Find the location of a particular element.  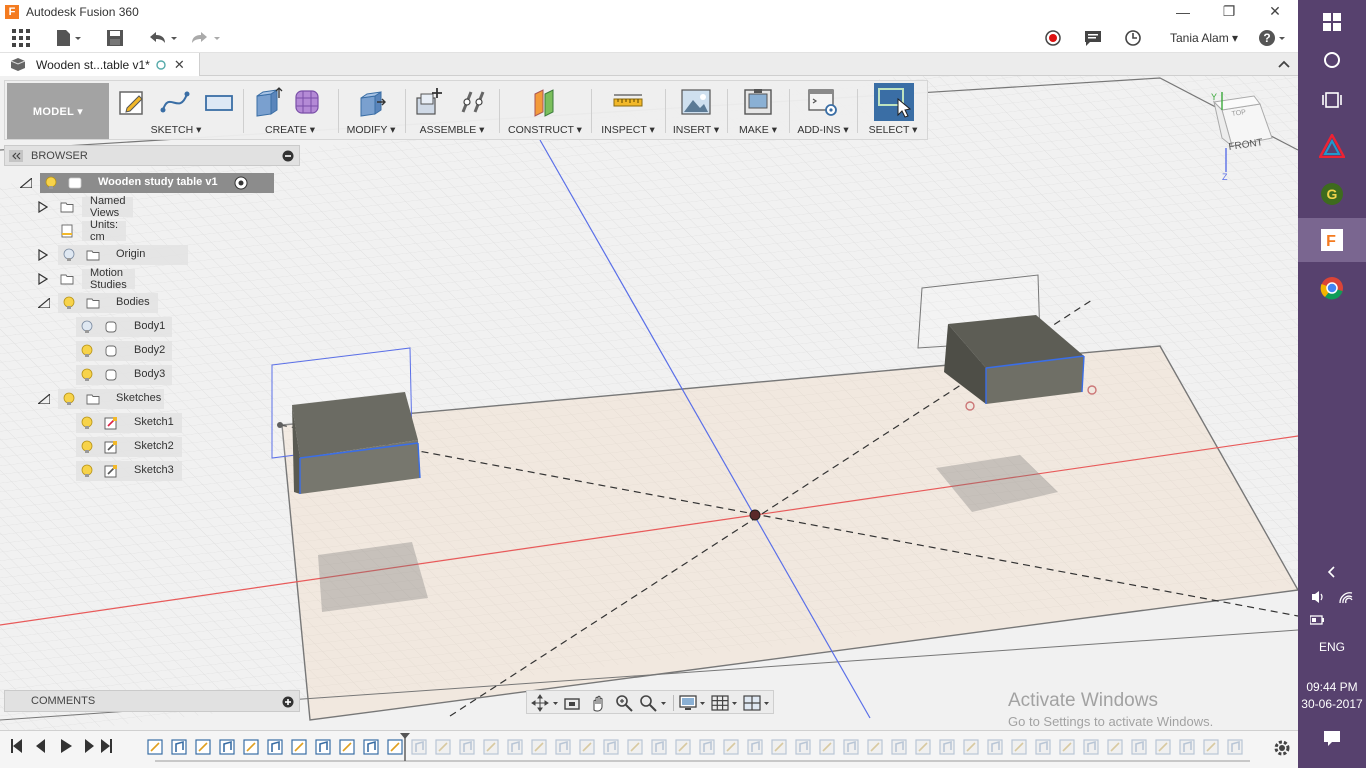

scripts-add-ins-icon is located at coordinates (823, 102).